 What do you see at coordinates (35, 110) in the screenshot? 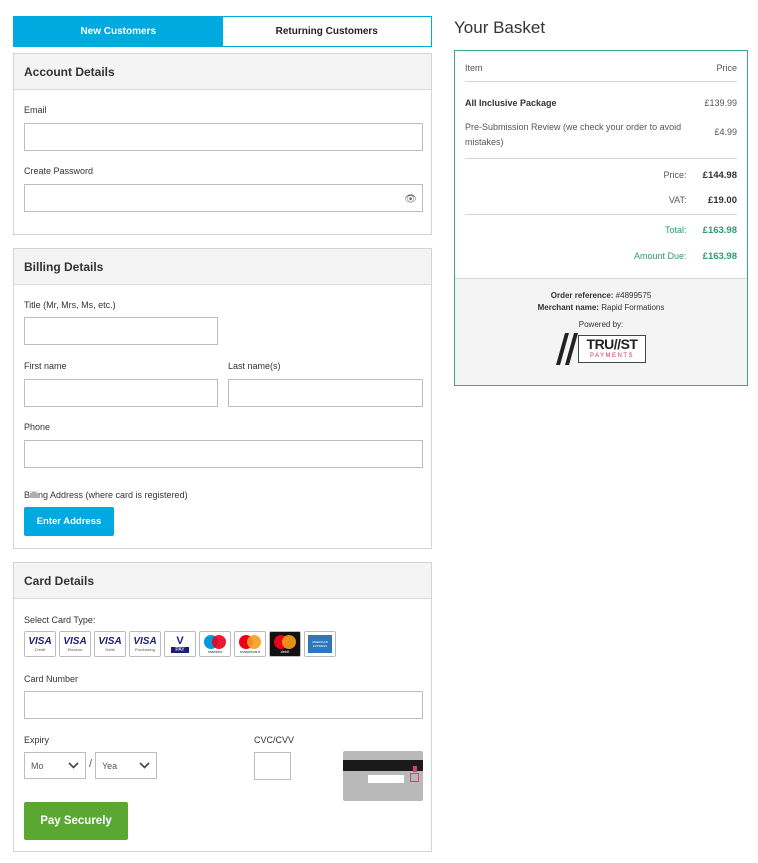
I see `email-label: Email` at bounding box center [35, 110].